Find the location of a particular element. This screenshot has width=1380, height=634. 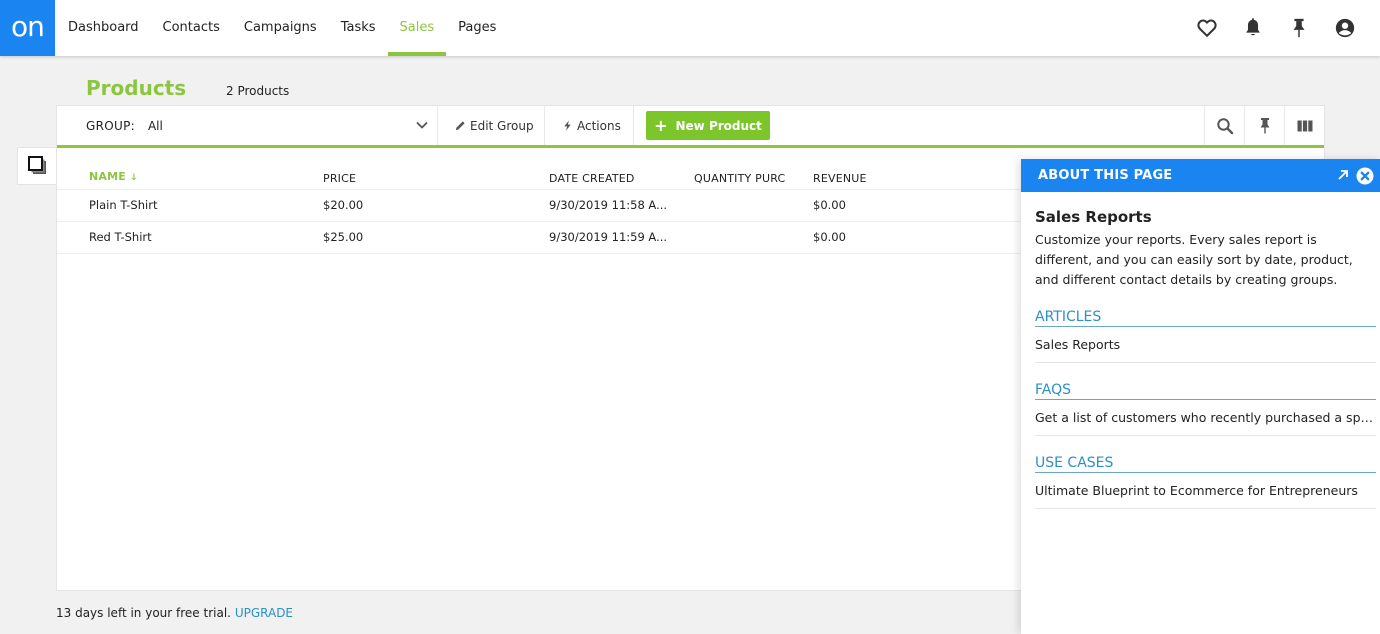

group-select: GROUP: All is located at coordinates (247, 125).